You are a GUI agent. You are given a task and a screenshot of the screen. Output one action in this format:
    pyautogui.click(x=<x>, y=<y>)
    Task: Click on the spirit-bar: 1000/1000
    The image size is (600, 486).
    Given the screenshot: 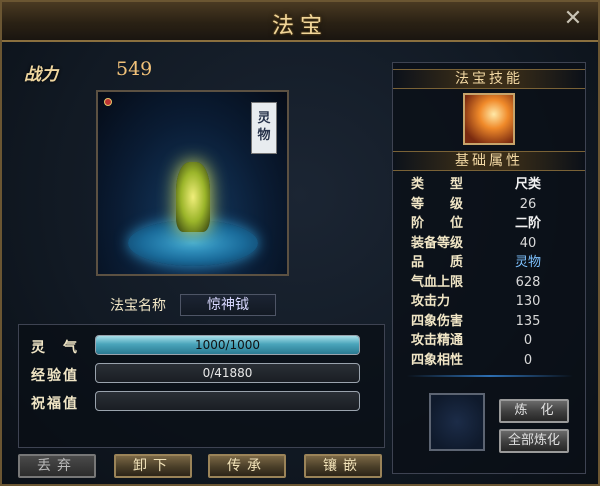 What is the action you would take?
    pyautogui.click(x=227, y=345)
    